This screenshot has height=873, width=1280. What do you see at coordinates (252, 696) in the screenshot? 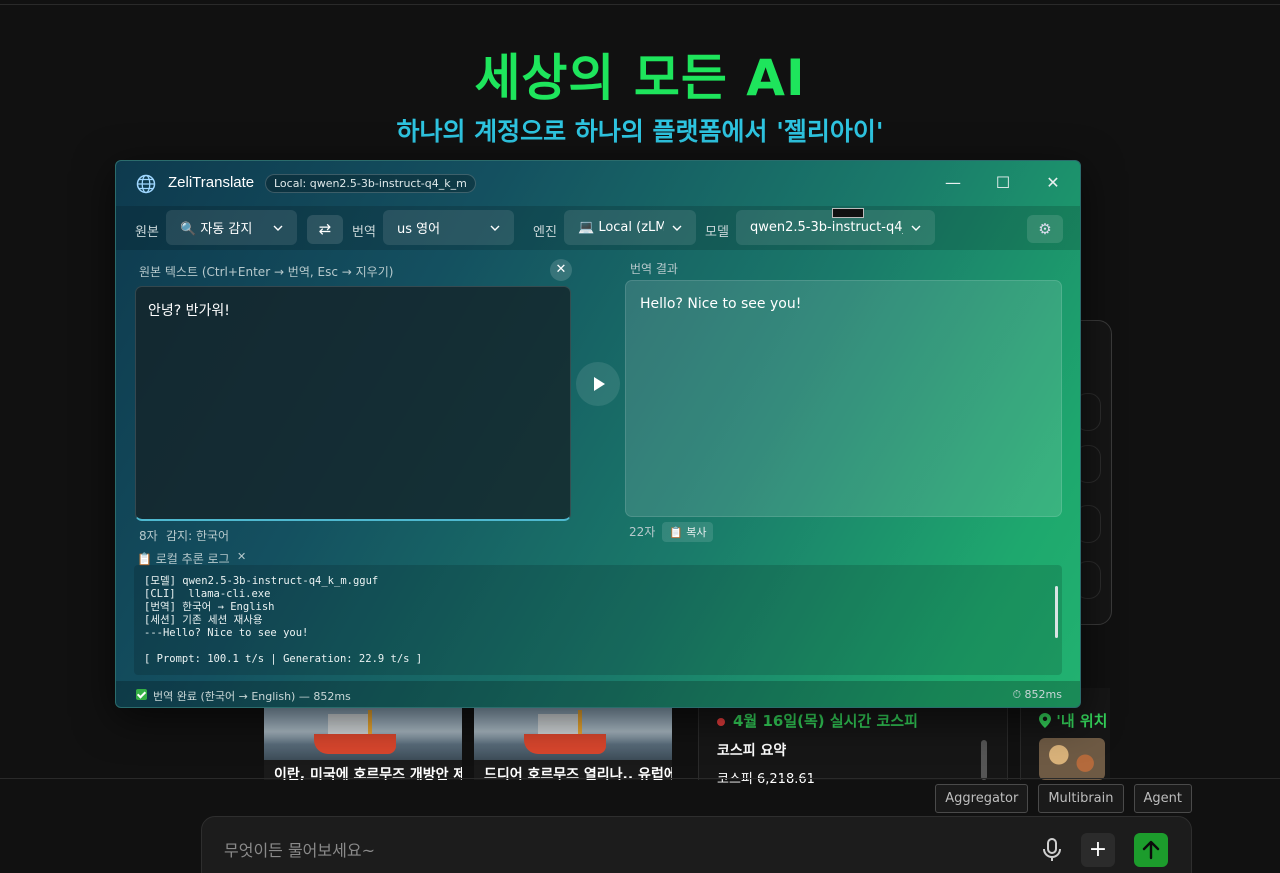
I see `status-text: 번역 완료 (한국어 → English) — 852ms` at bounding box center [252, 696].